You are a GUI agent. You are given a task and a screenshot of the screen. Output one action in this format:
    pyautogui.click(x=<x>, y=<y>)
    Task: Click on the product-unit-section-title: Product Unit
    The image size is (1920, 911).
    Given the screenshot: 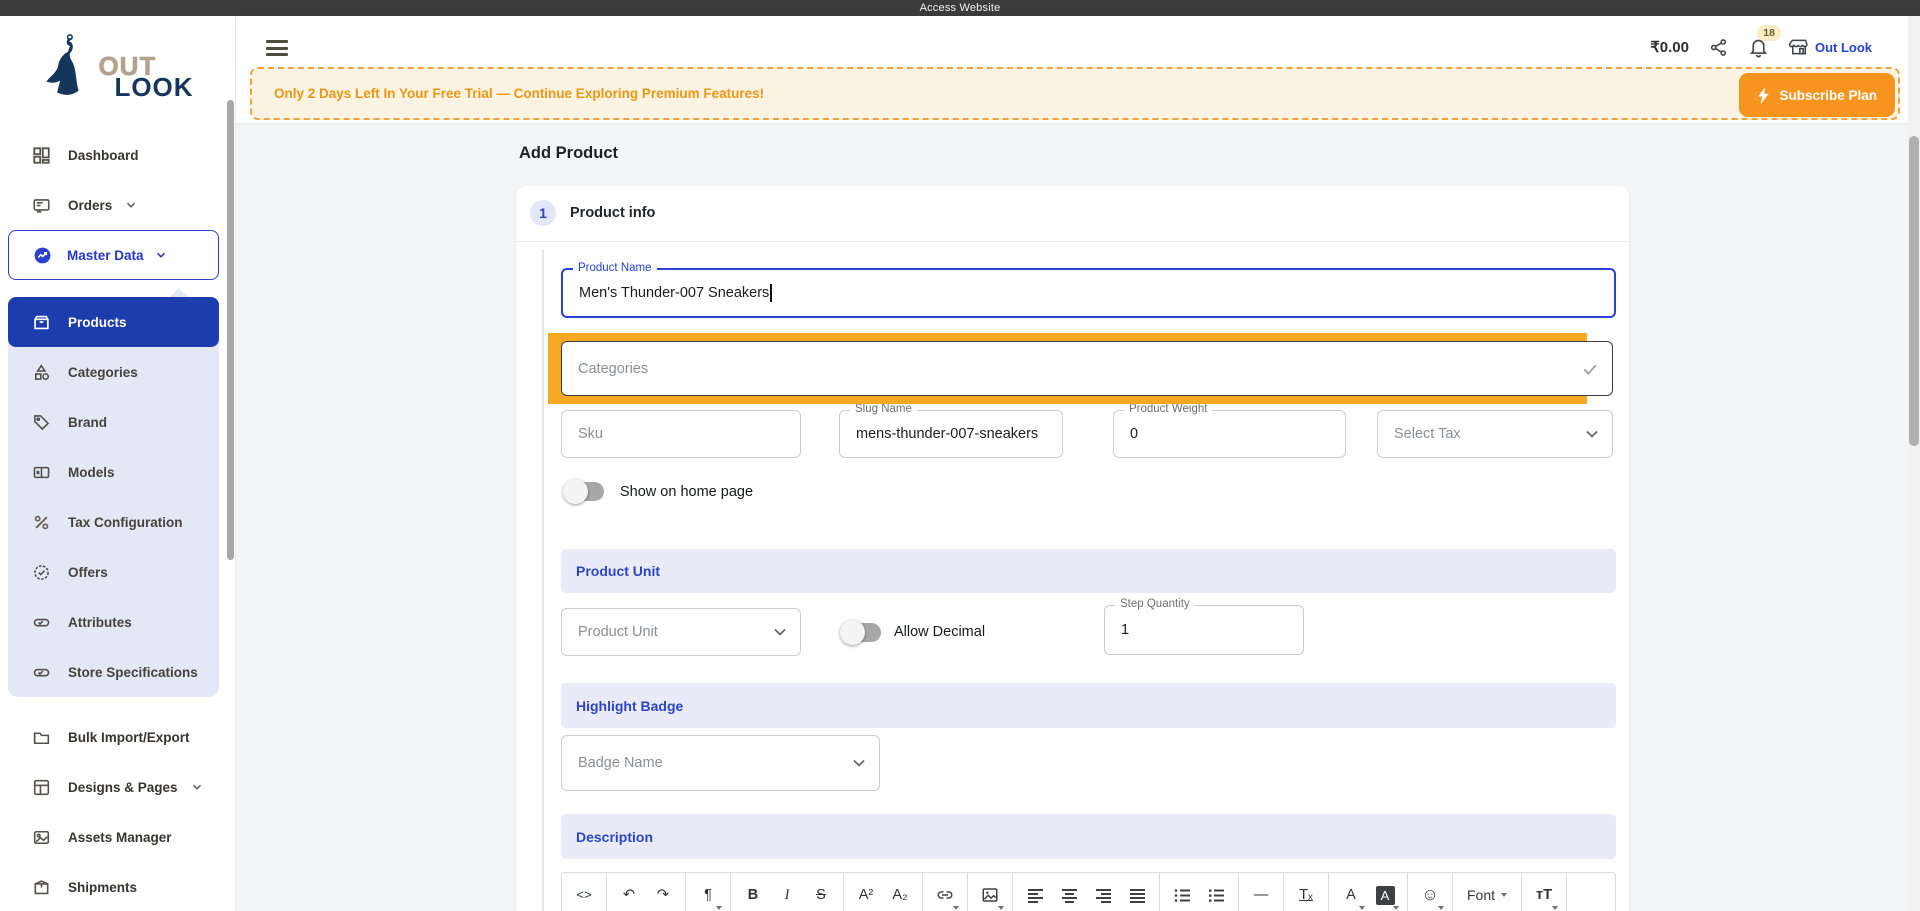 What is the action you would take?
    pyautogui.click(x=618, y=571)
    